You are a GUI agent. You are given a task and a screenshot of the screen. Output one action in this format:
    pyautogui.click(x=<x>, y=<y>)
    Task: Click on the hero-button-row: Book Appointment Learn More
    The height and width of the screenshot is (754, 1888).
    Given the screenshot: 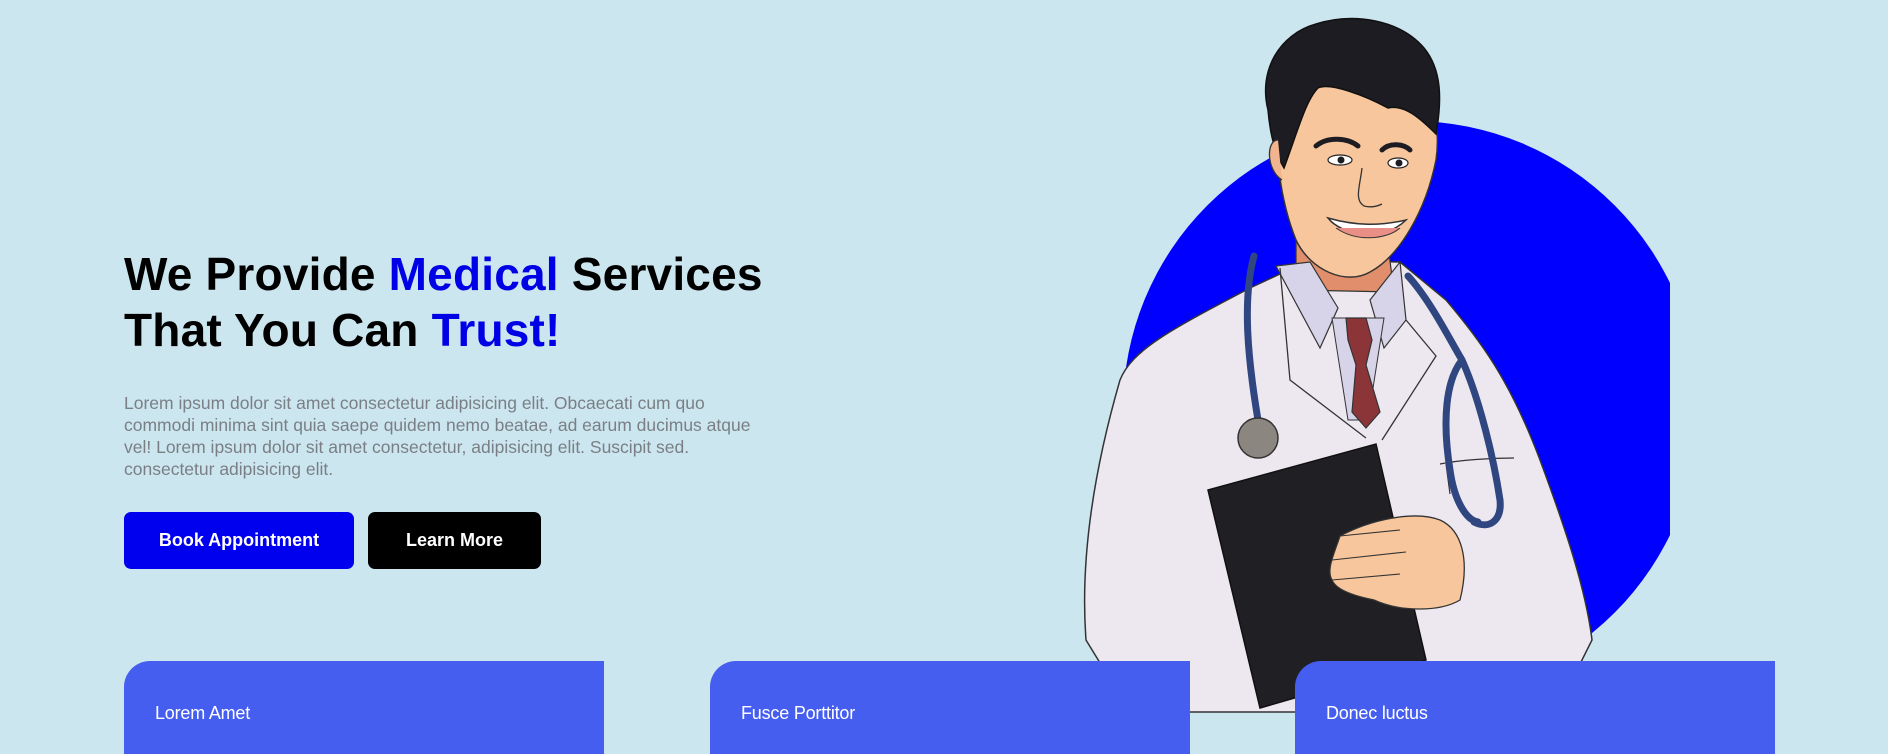 What is the action you would take?
    pyautogui.click(x=474, y=540)
    